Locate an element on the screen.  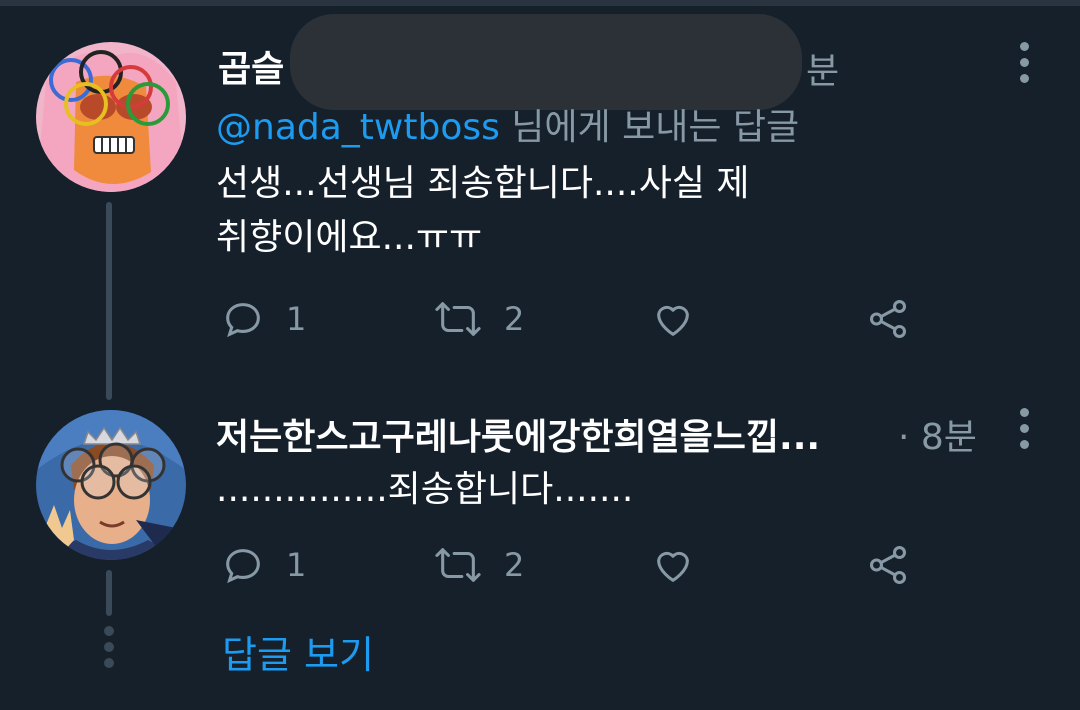
redacted-area is located at coordinates (546, 62).